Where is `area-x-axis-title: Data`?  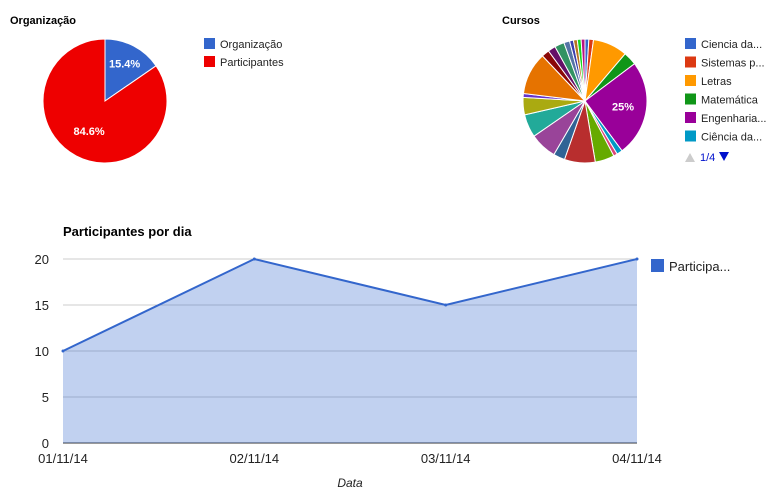 area-x-axis-title: Data is located at coordinates (350, 483).